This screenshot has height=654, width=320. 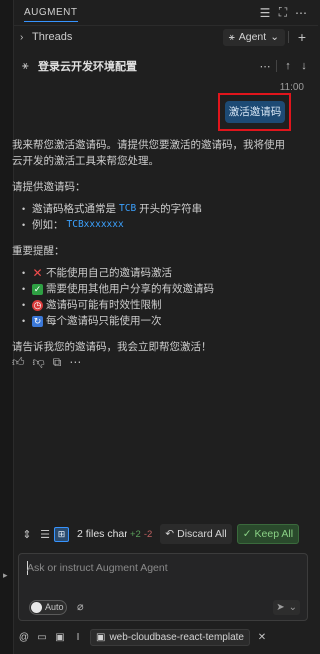 I want to click on archive-icon: ▭, so click(x=42, y=637).